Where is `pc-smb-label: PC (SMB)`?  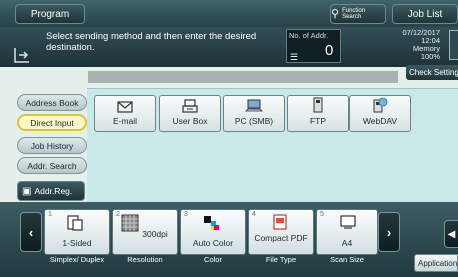 pc-smb-label: PC (SMB) is located at coordinates (254, 121).